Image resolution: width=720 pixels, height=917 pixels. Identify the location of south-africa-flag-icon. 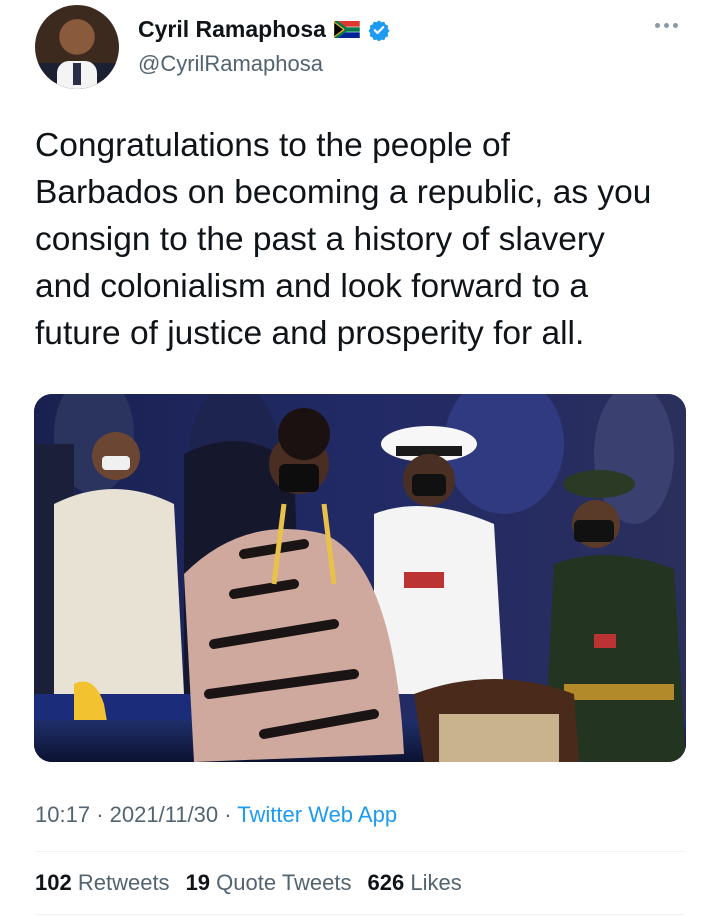
(347, 29).